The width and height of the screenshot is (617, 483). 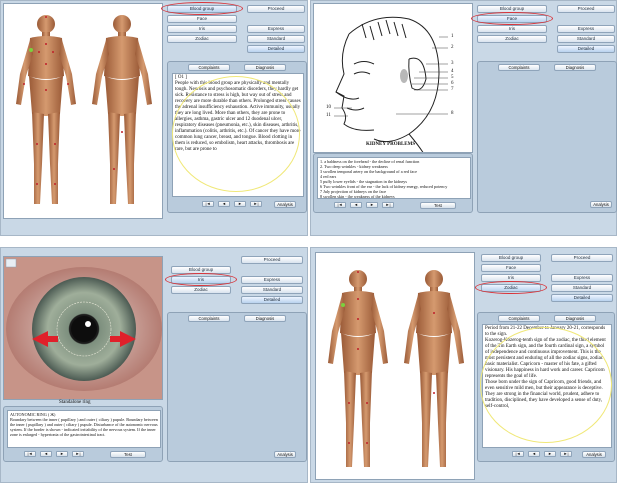 I want to click on nav-last-button: ►|, so click(x=256, y=204).